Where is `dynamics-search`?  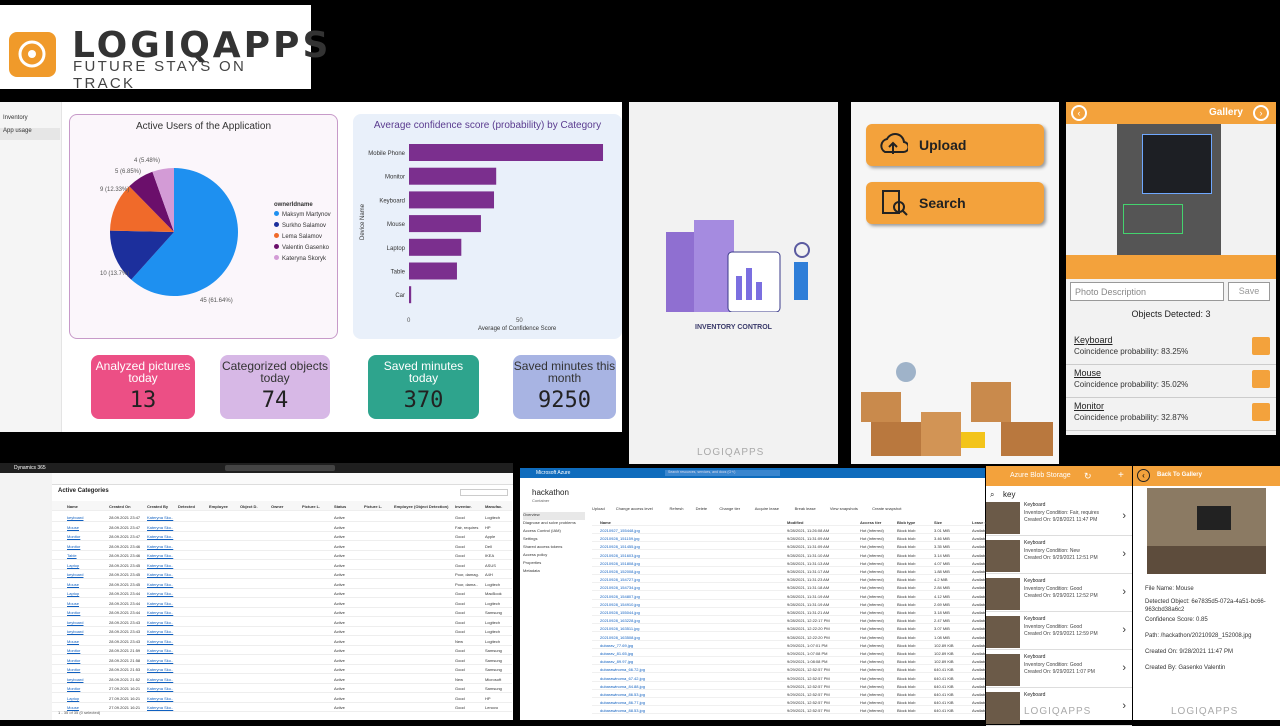 dynamics-search is located at coordinates (280, 468).